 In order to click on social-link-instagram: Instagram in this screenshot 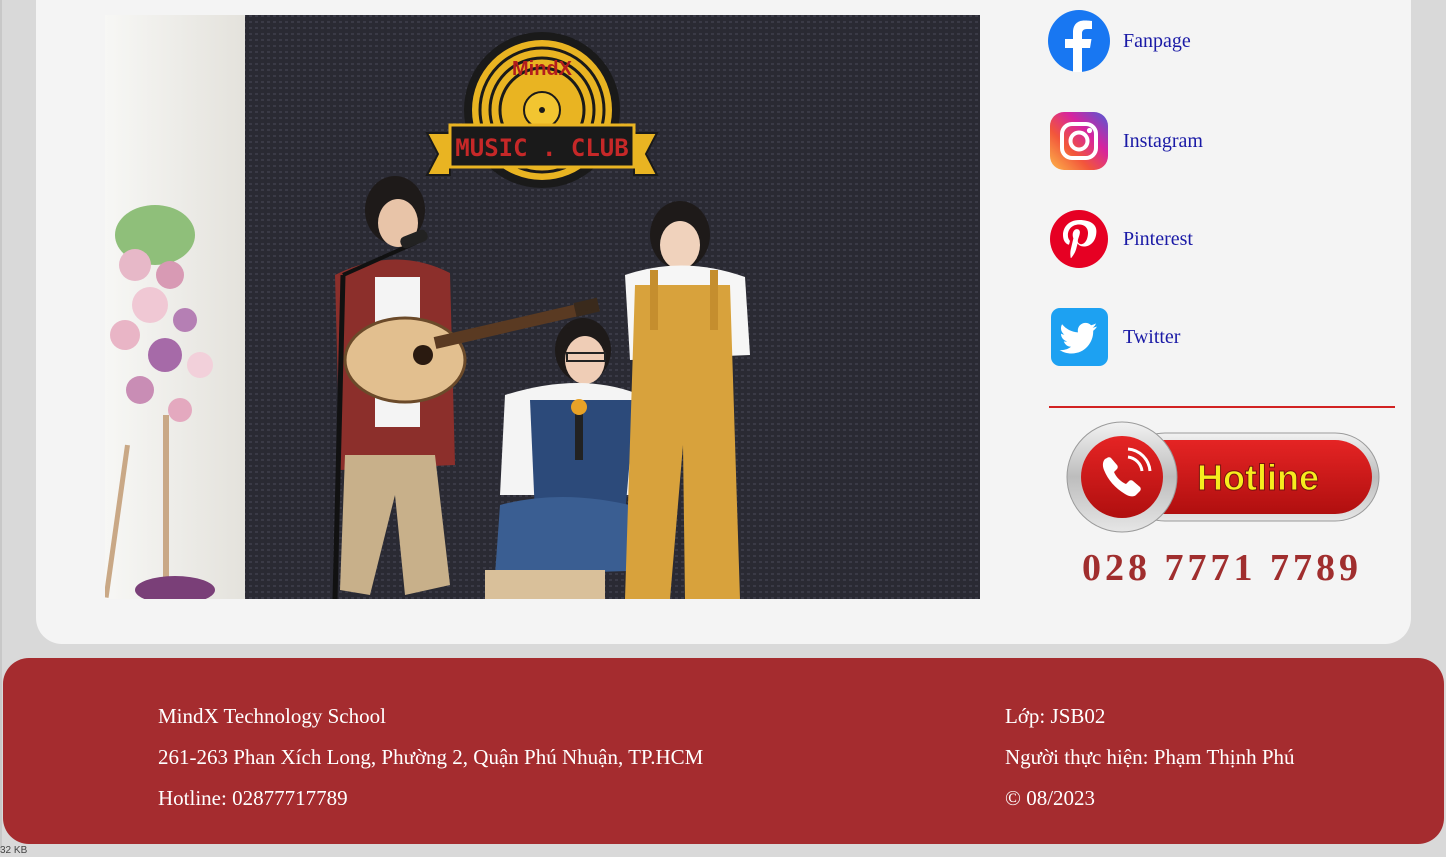, I will do `click(1125, 141)`.